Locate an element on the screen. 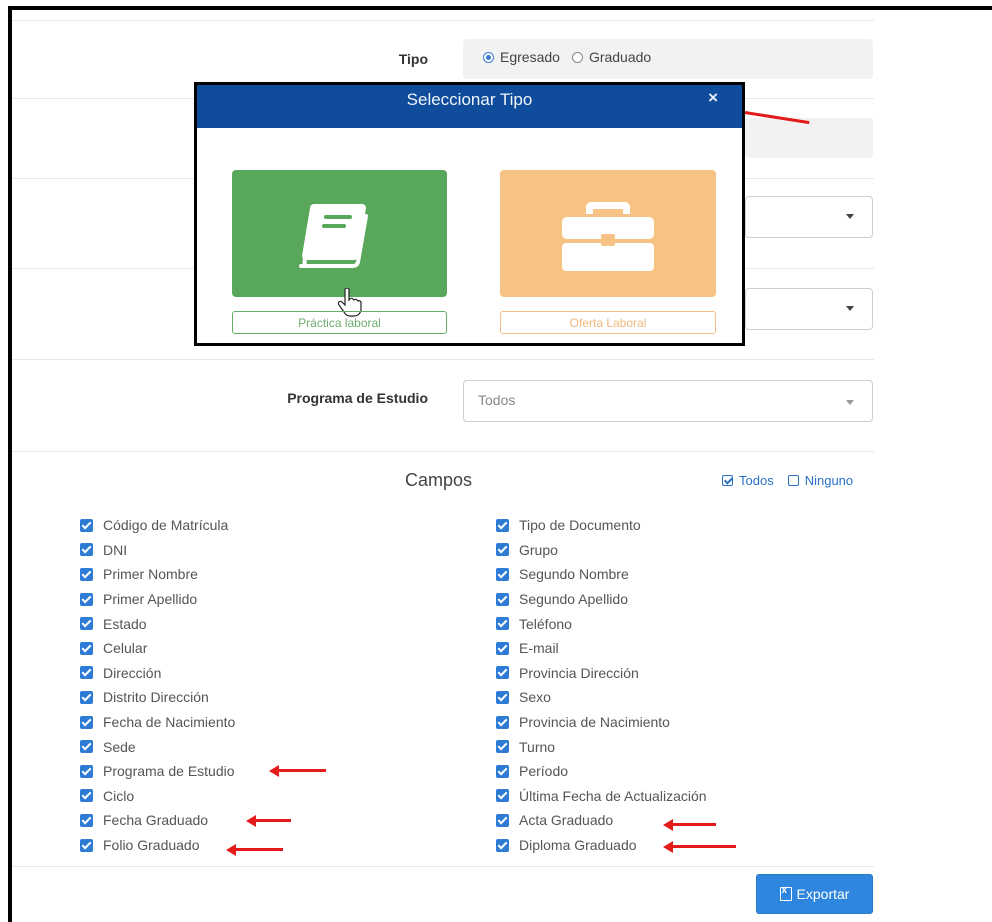 This screenshot has width=992, height=922. programa-select: Todos is located at coordinates (668, 401).